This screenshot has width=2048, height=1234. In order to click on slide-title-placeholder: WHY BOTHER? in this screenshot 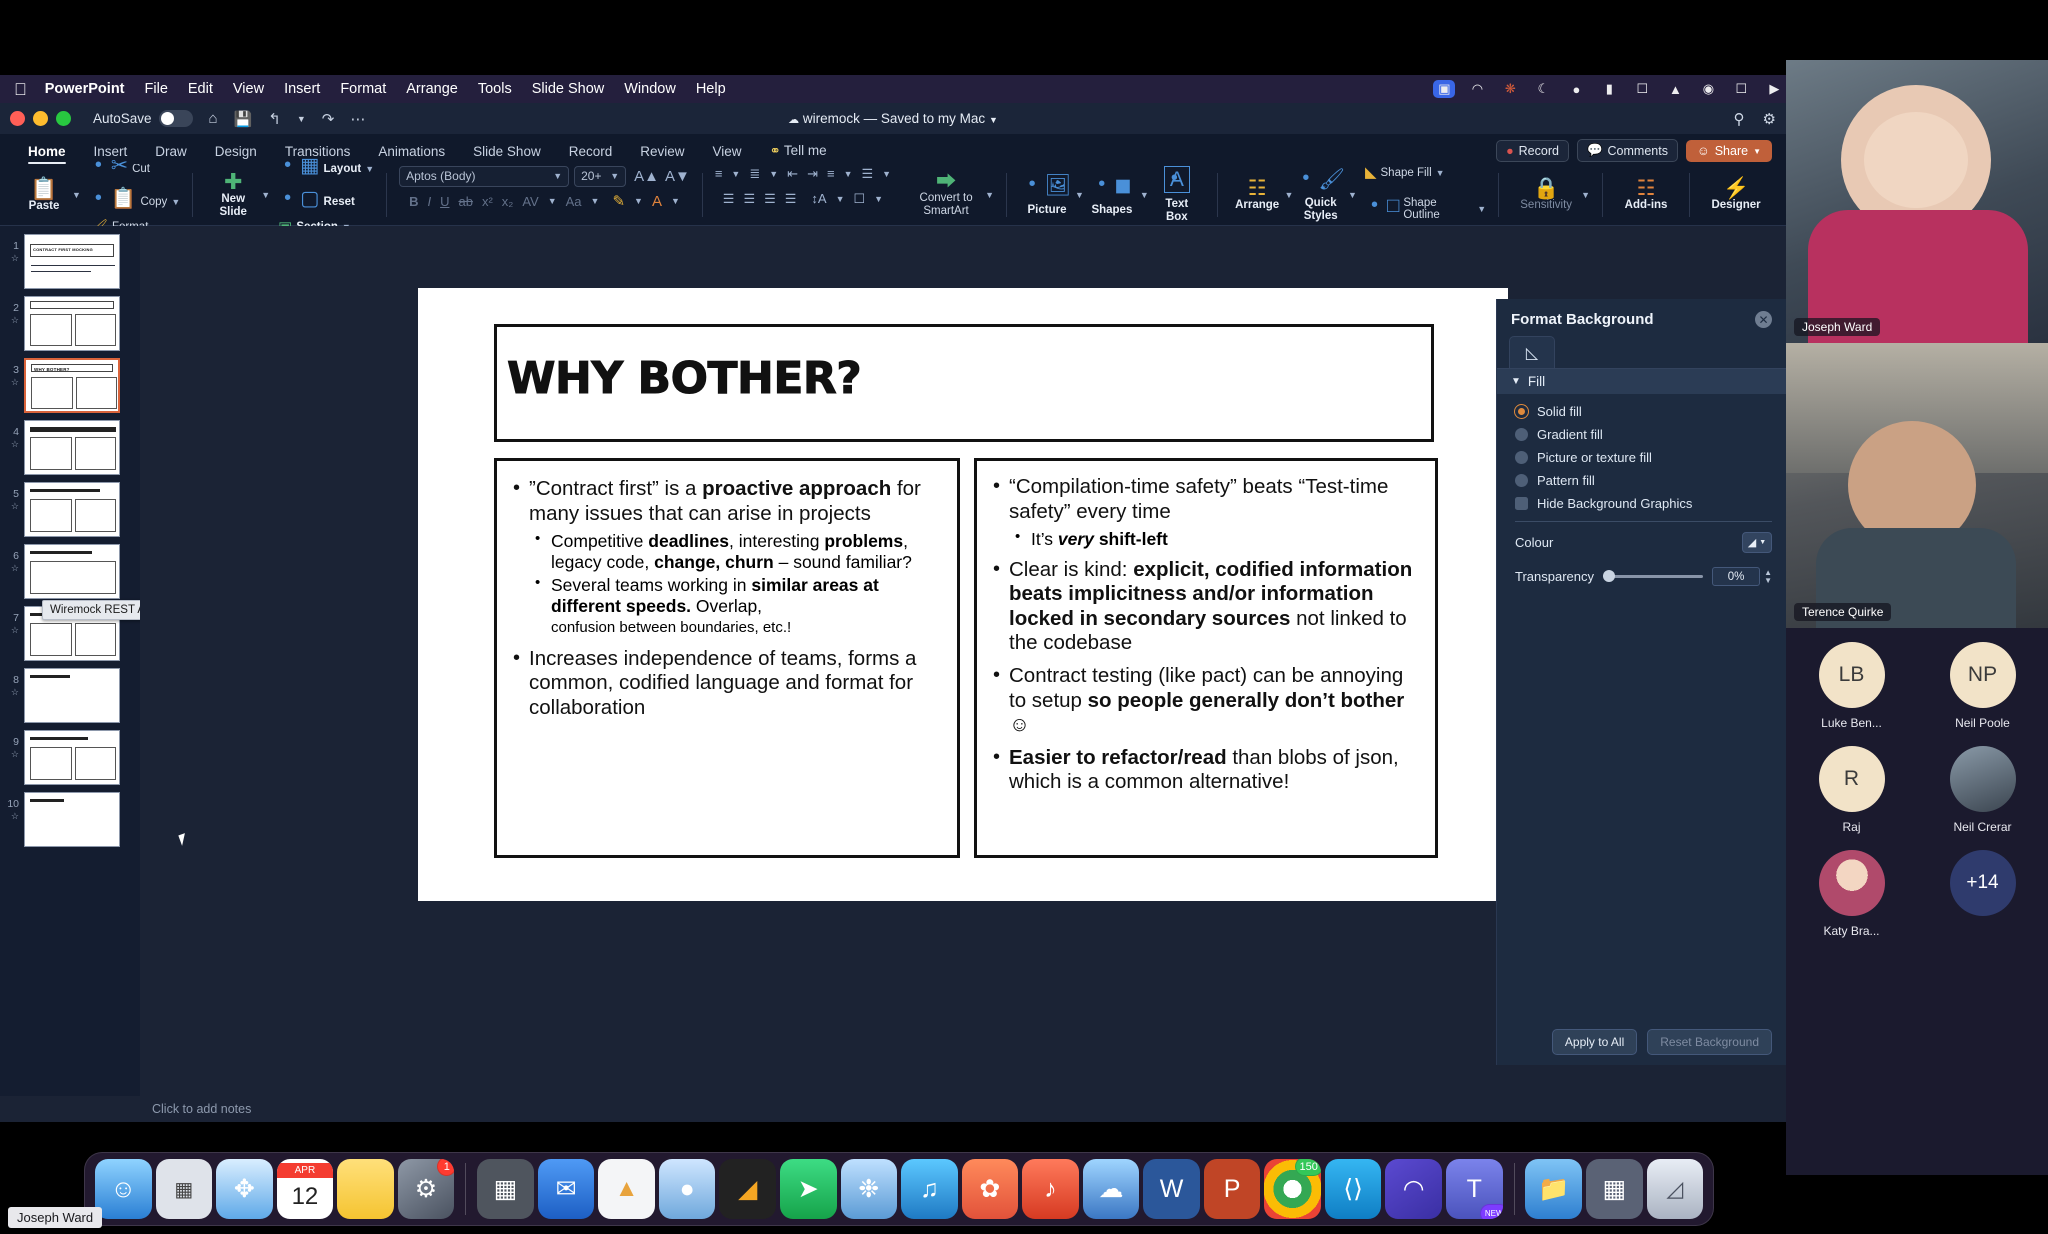, I will do `click(964, 383)`.